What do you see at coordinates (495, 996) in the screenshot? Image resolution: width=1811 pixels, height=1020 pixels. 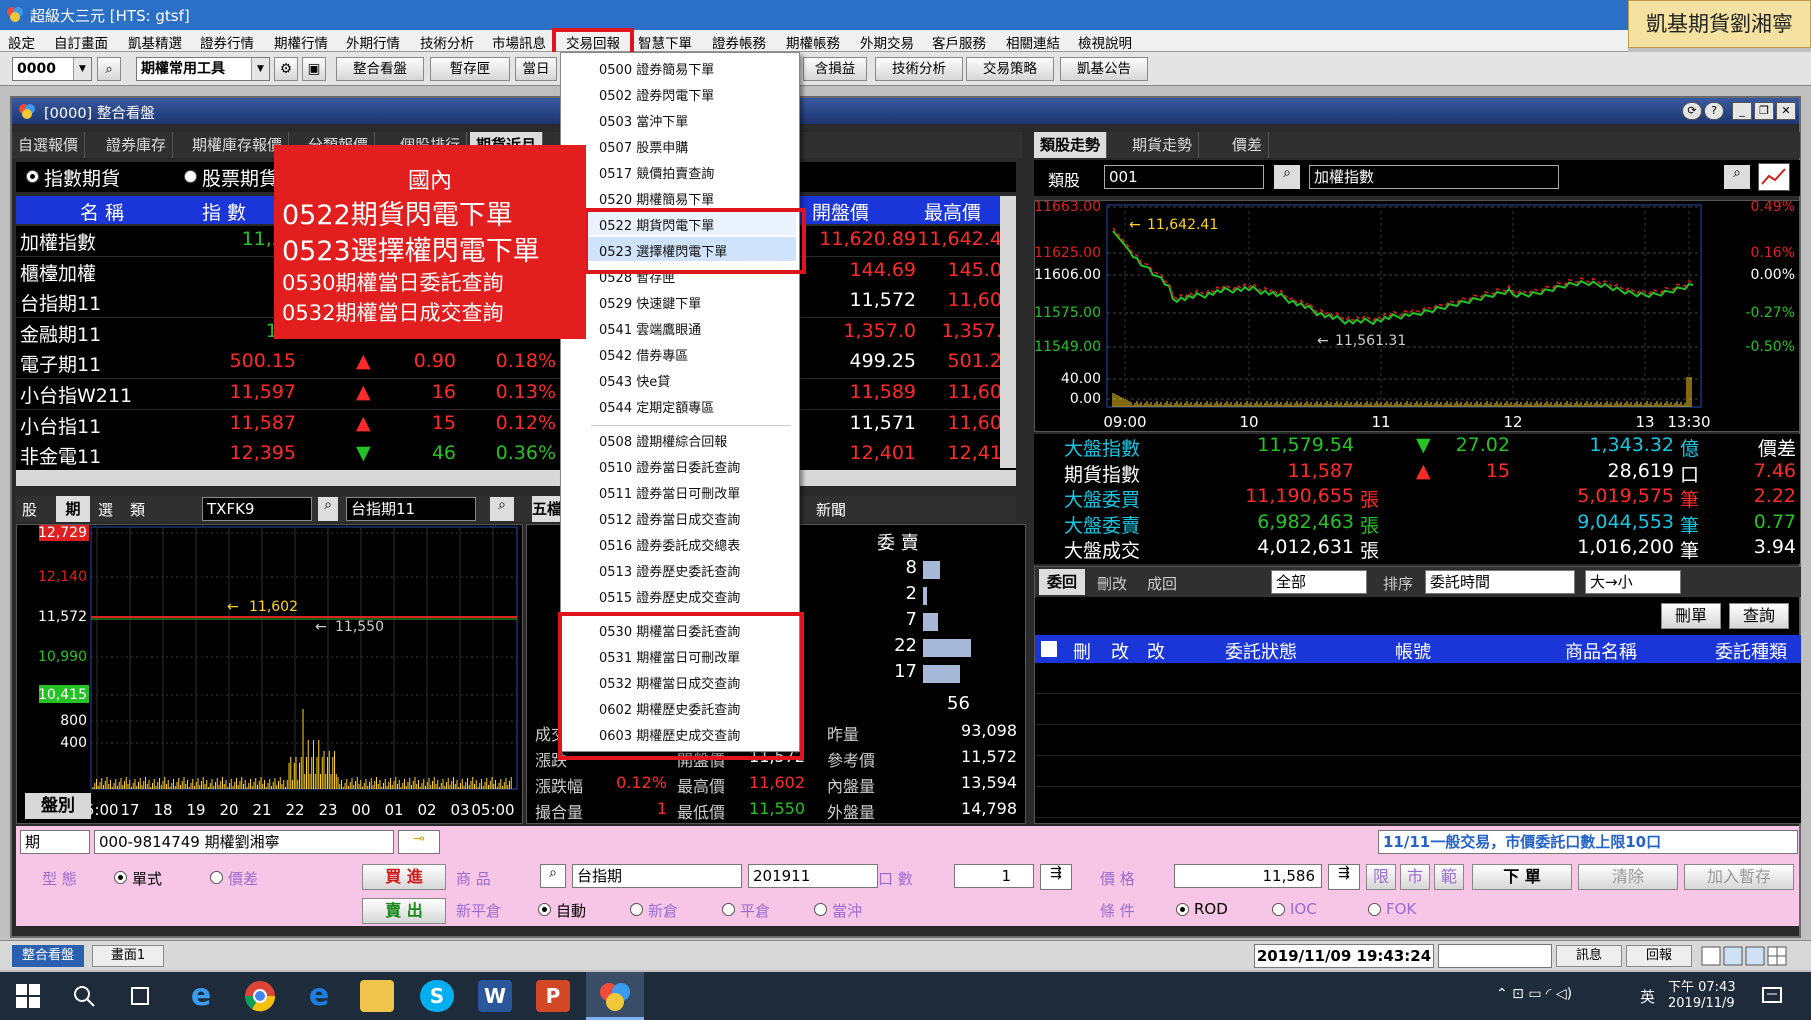 I see `word-icon: W` at bounding box center [495, 996].